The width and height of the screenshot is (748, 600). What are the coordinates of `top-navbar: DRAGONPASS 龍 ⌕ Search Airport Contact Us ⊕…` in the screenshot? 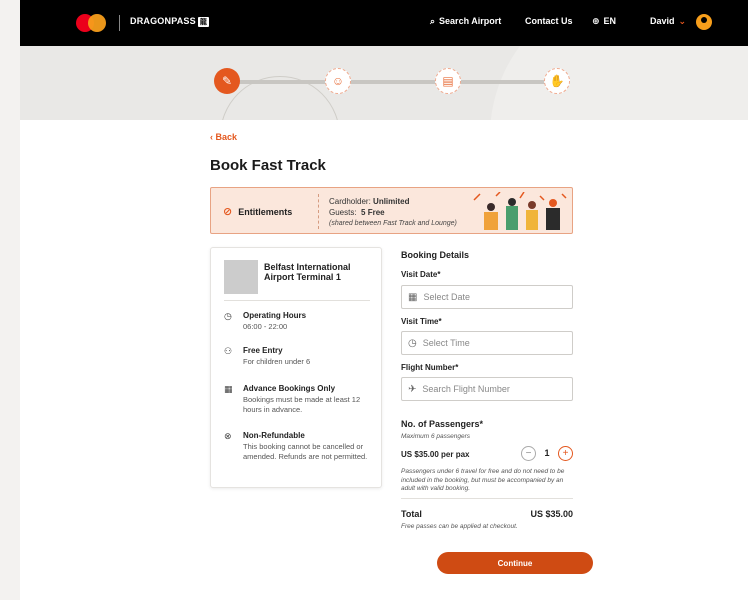 It's located at (384, 23).